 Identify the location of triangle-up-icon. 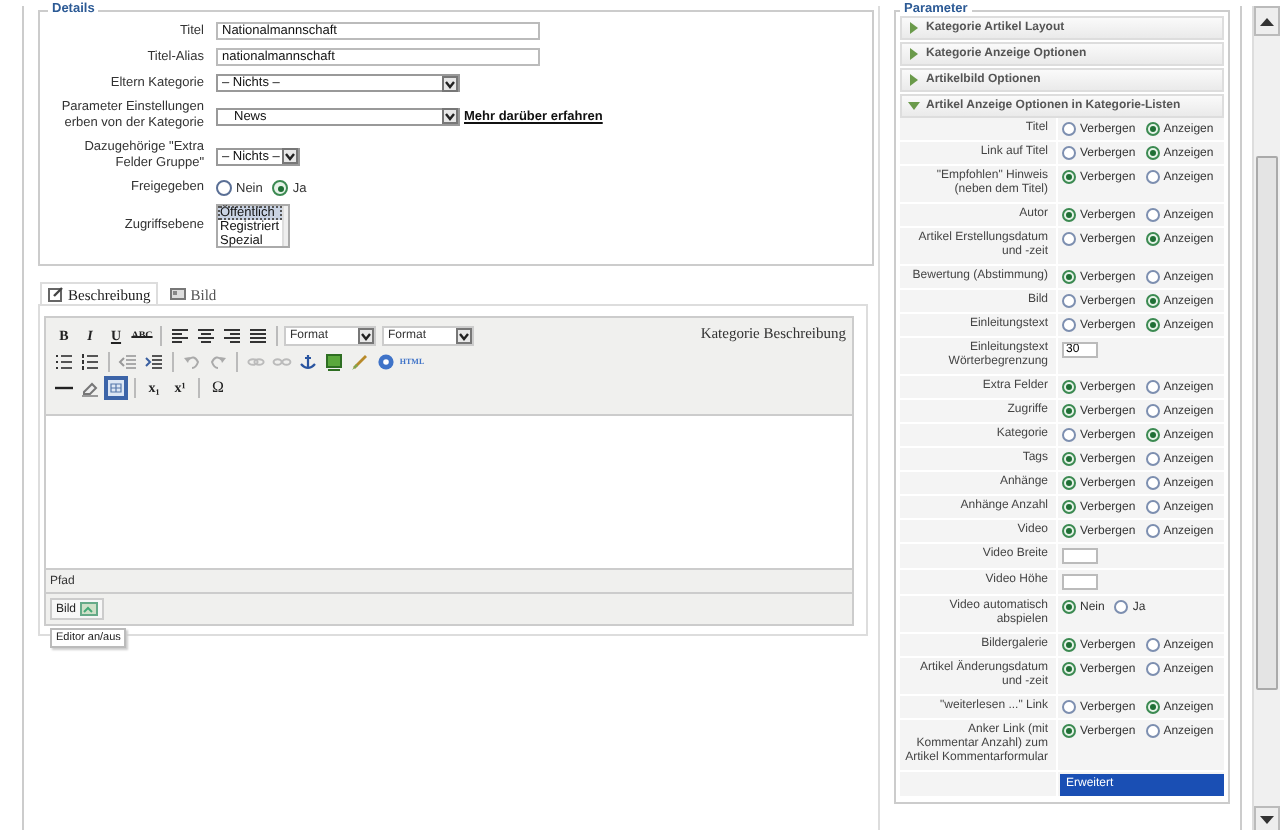
(1267, 21).